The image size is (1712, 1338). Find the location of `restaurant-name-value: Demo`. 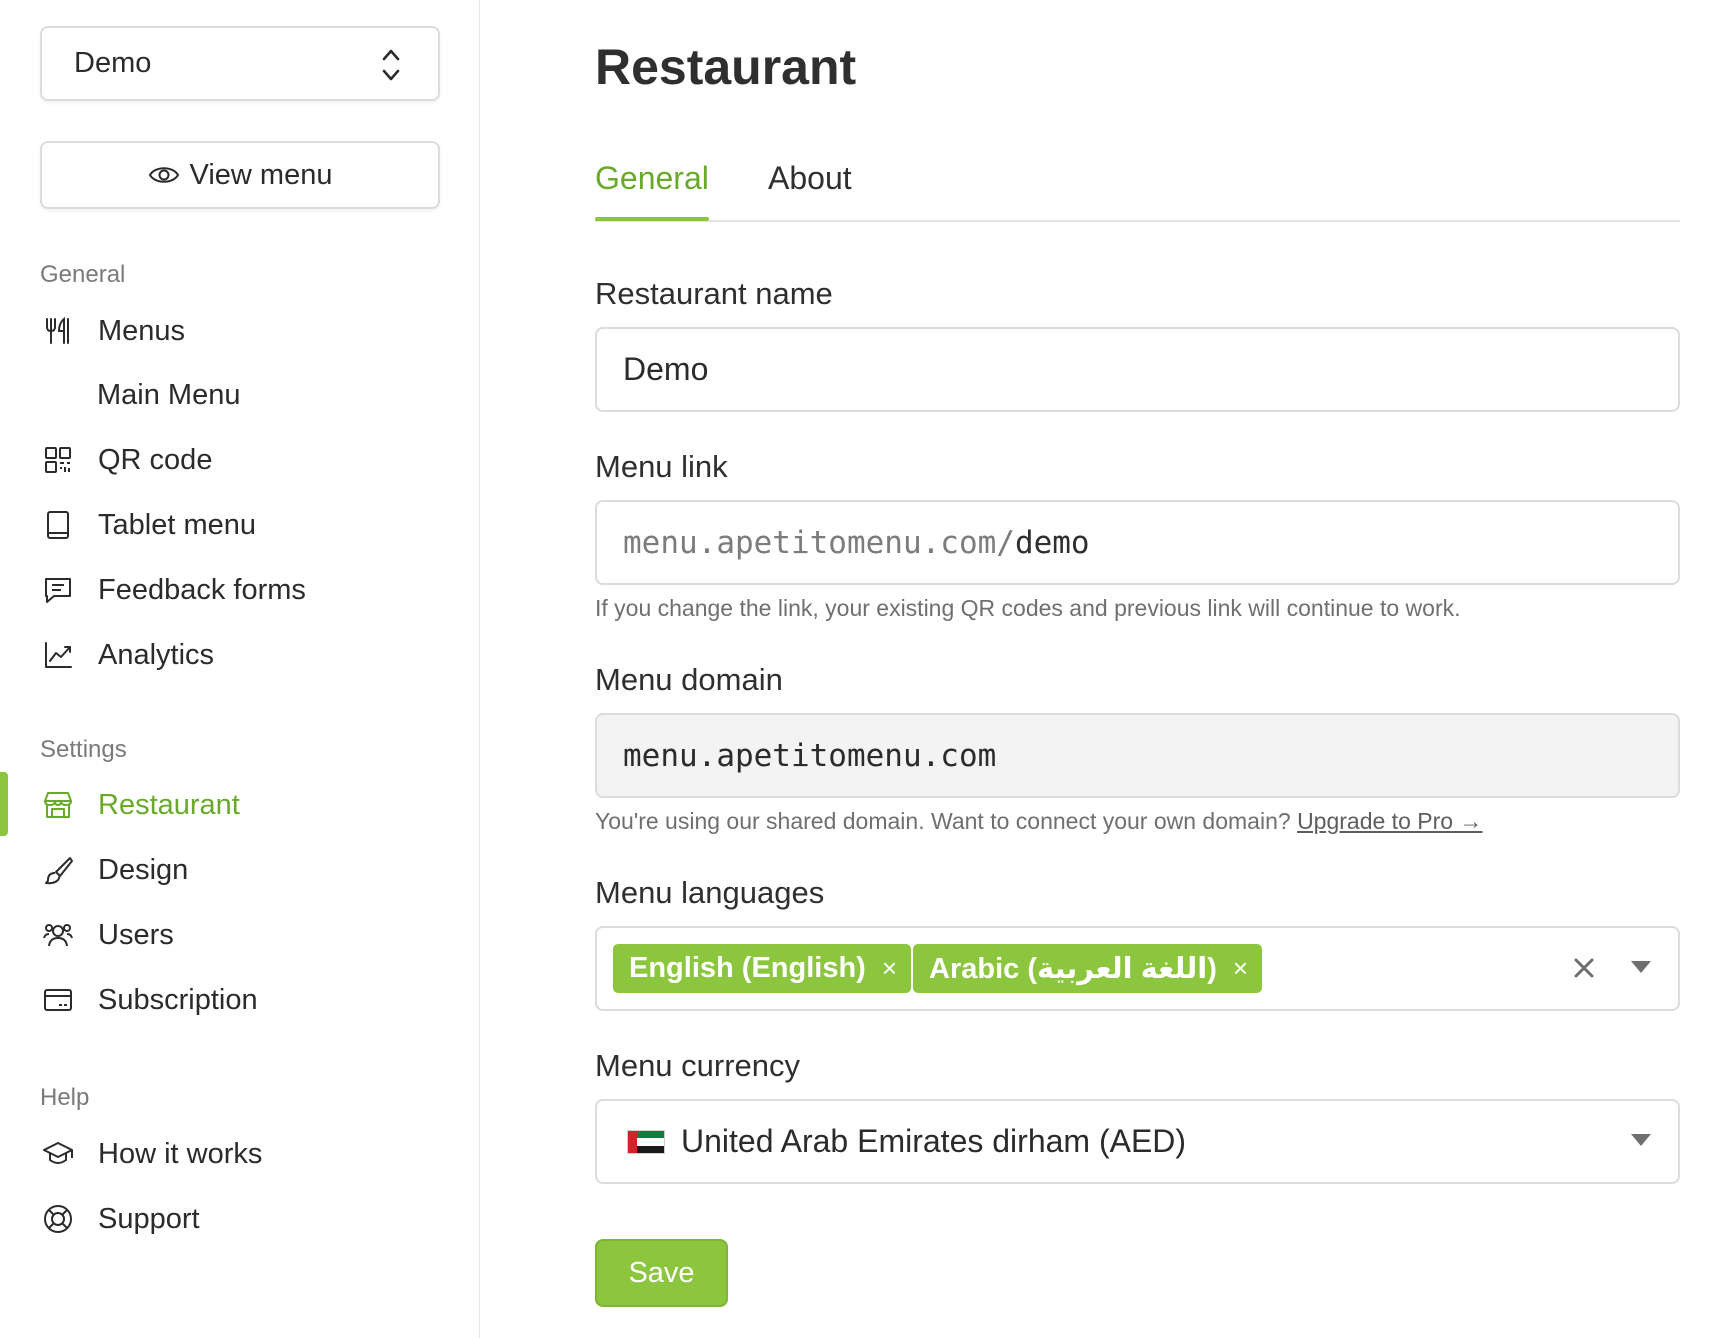

restaurant-name-value: Demo is located at coordinates (666, 369).